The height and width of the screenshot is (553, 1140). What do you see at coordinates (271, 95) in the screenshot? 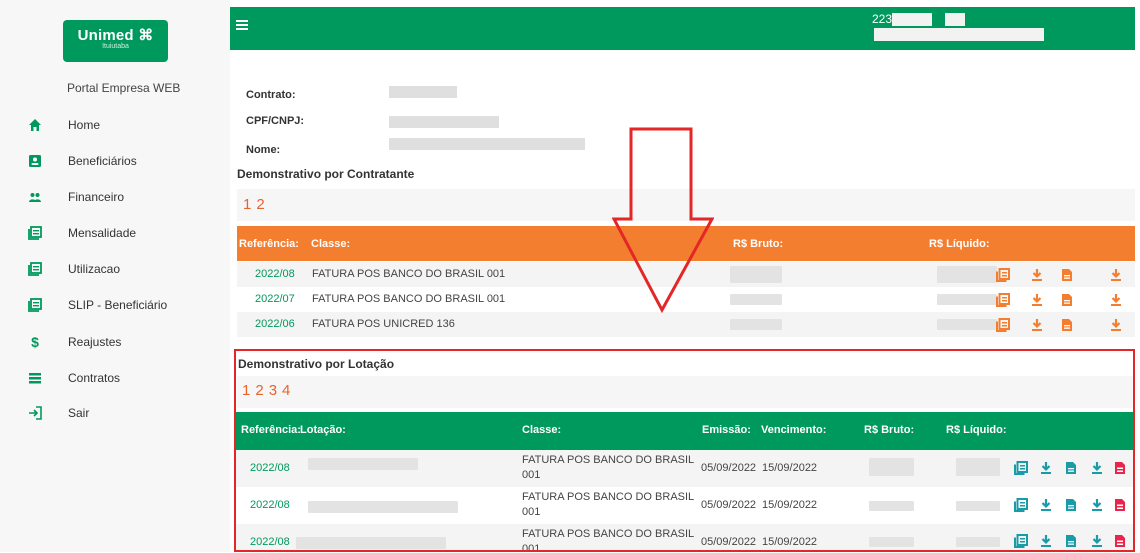
I see `contrato-label: Contrato:` at bounding box center [271, 95].